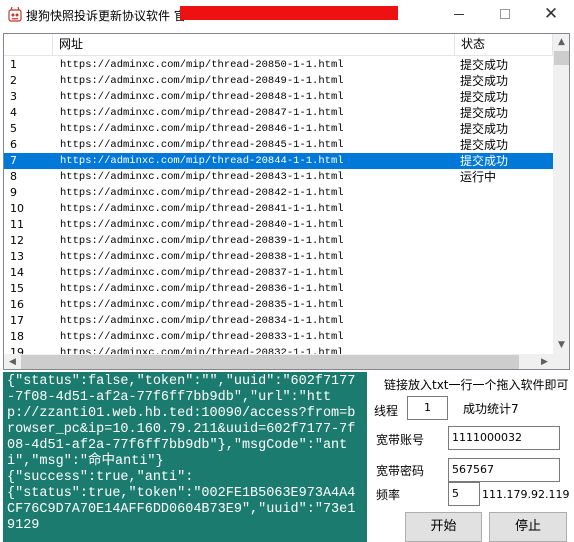 This screenshot has width=574, height=542. Describe the element at coordinates (17, 240) in the screenshot. I see `row-index: 12` at that location.